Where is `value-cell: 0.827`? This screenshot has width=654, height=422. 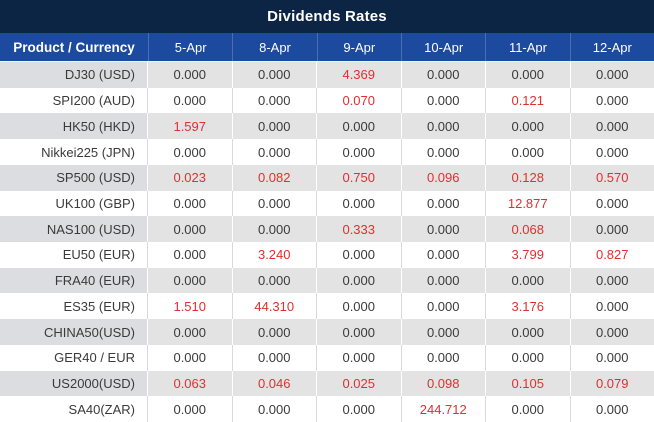
value-cell: 0.827 is located at coordinates (612, 255).